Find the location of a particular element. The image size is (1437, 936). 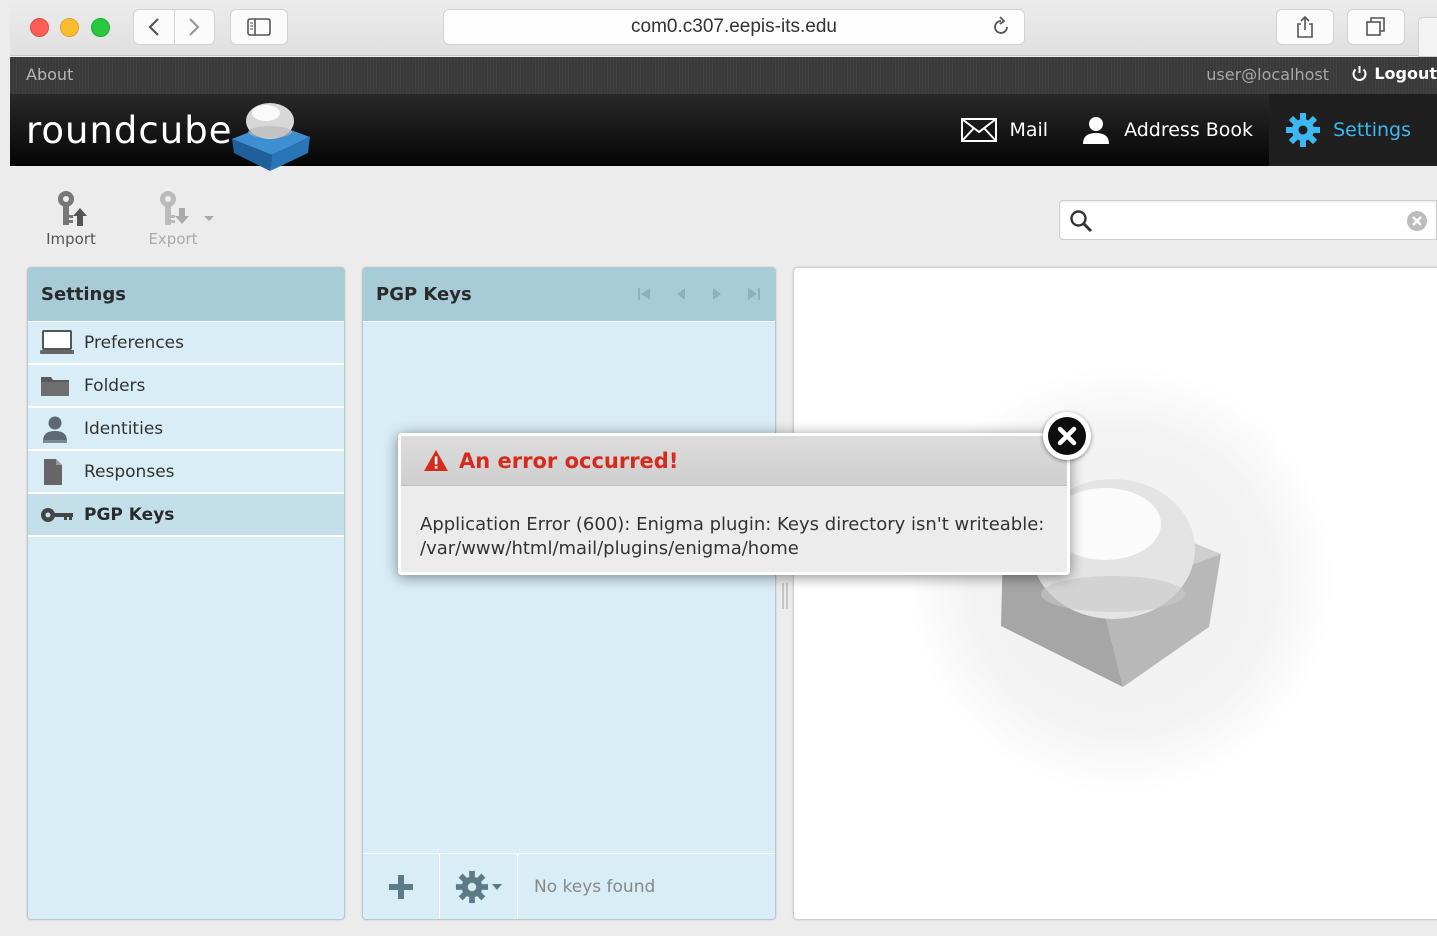

key-options-button is located at coordinates (479, 886).